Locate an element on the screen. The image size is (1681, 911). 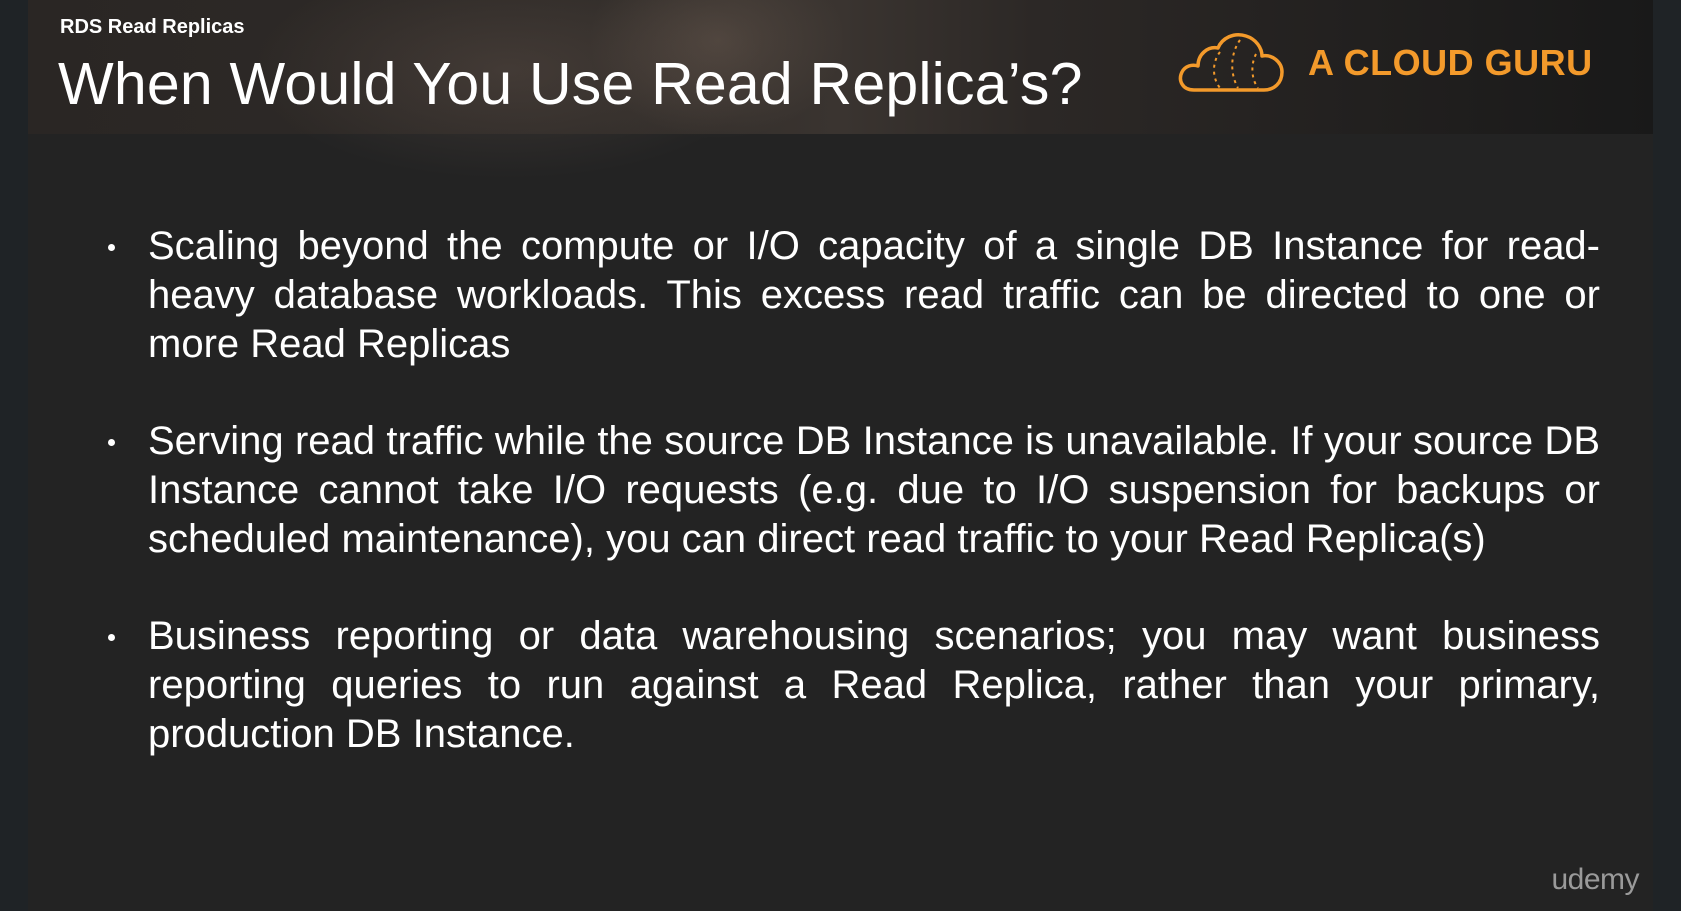
udemy-watermark: udemy is located at coordinates (1595, 879).